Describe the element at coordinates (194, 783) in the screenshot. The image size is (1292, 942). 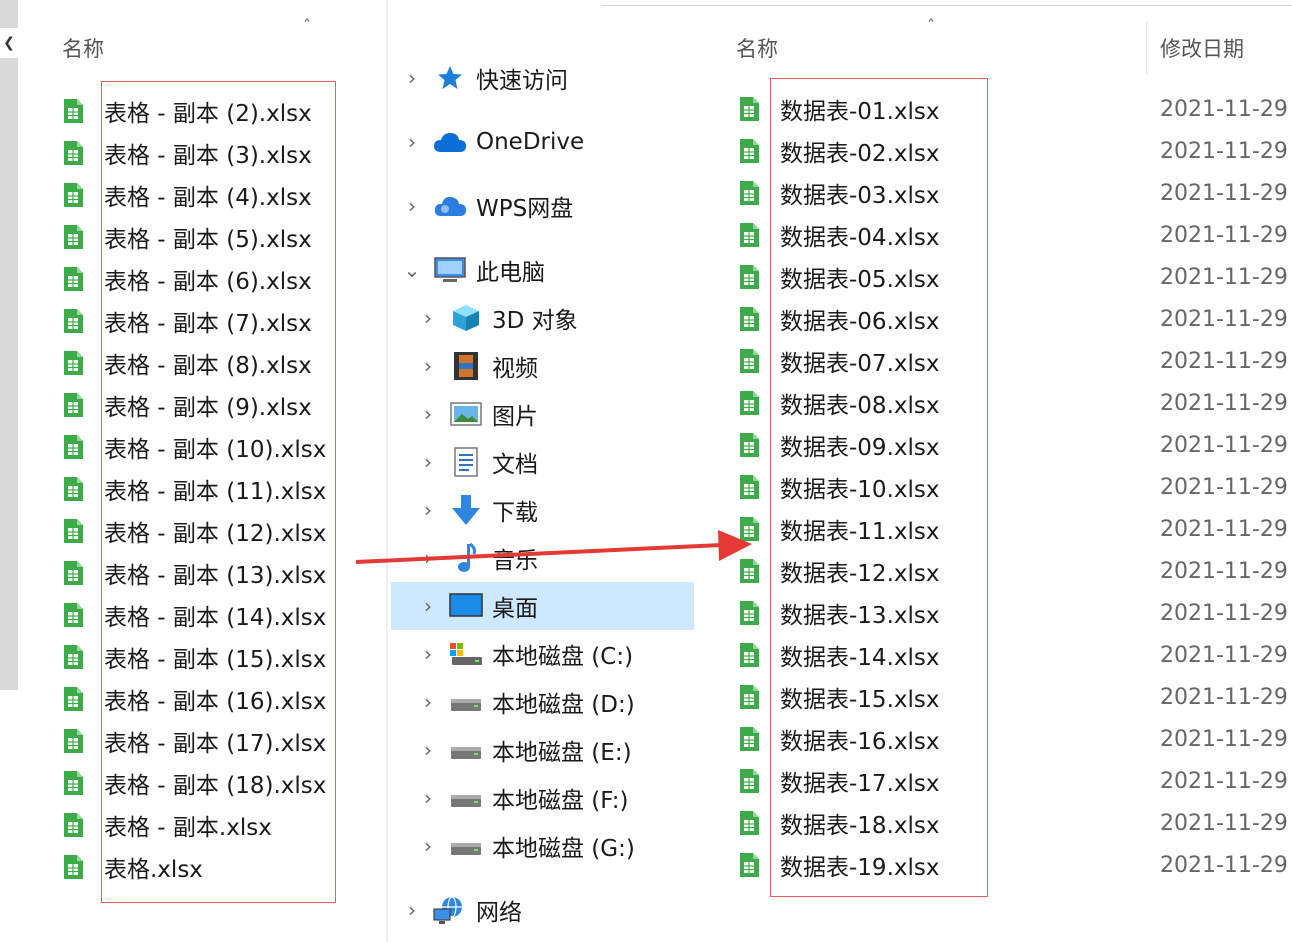
I see `file-row: 表格 - 副本 (18).xlsx` at that location.